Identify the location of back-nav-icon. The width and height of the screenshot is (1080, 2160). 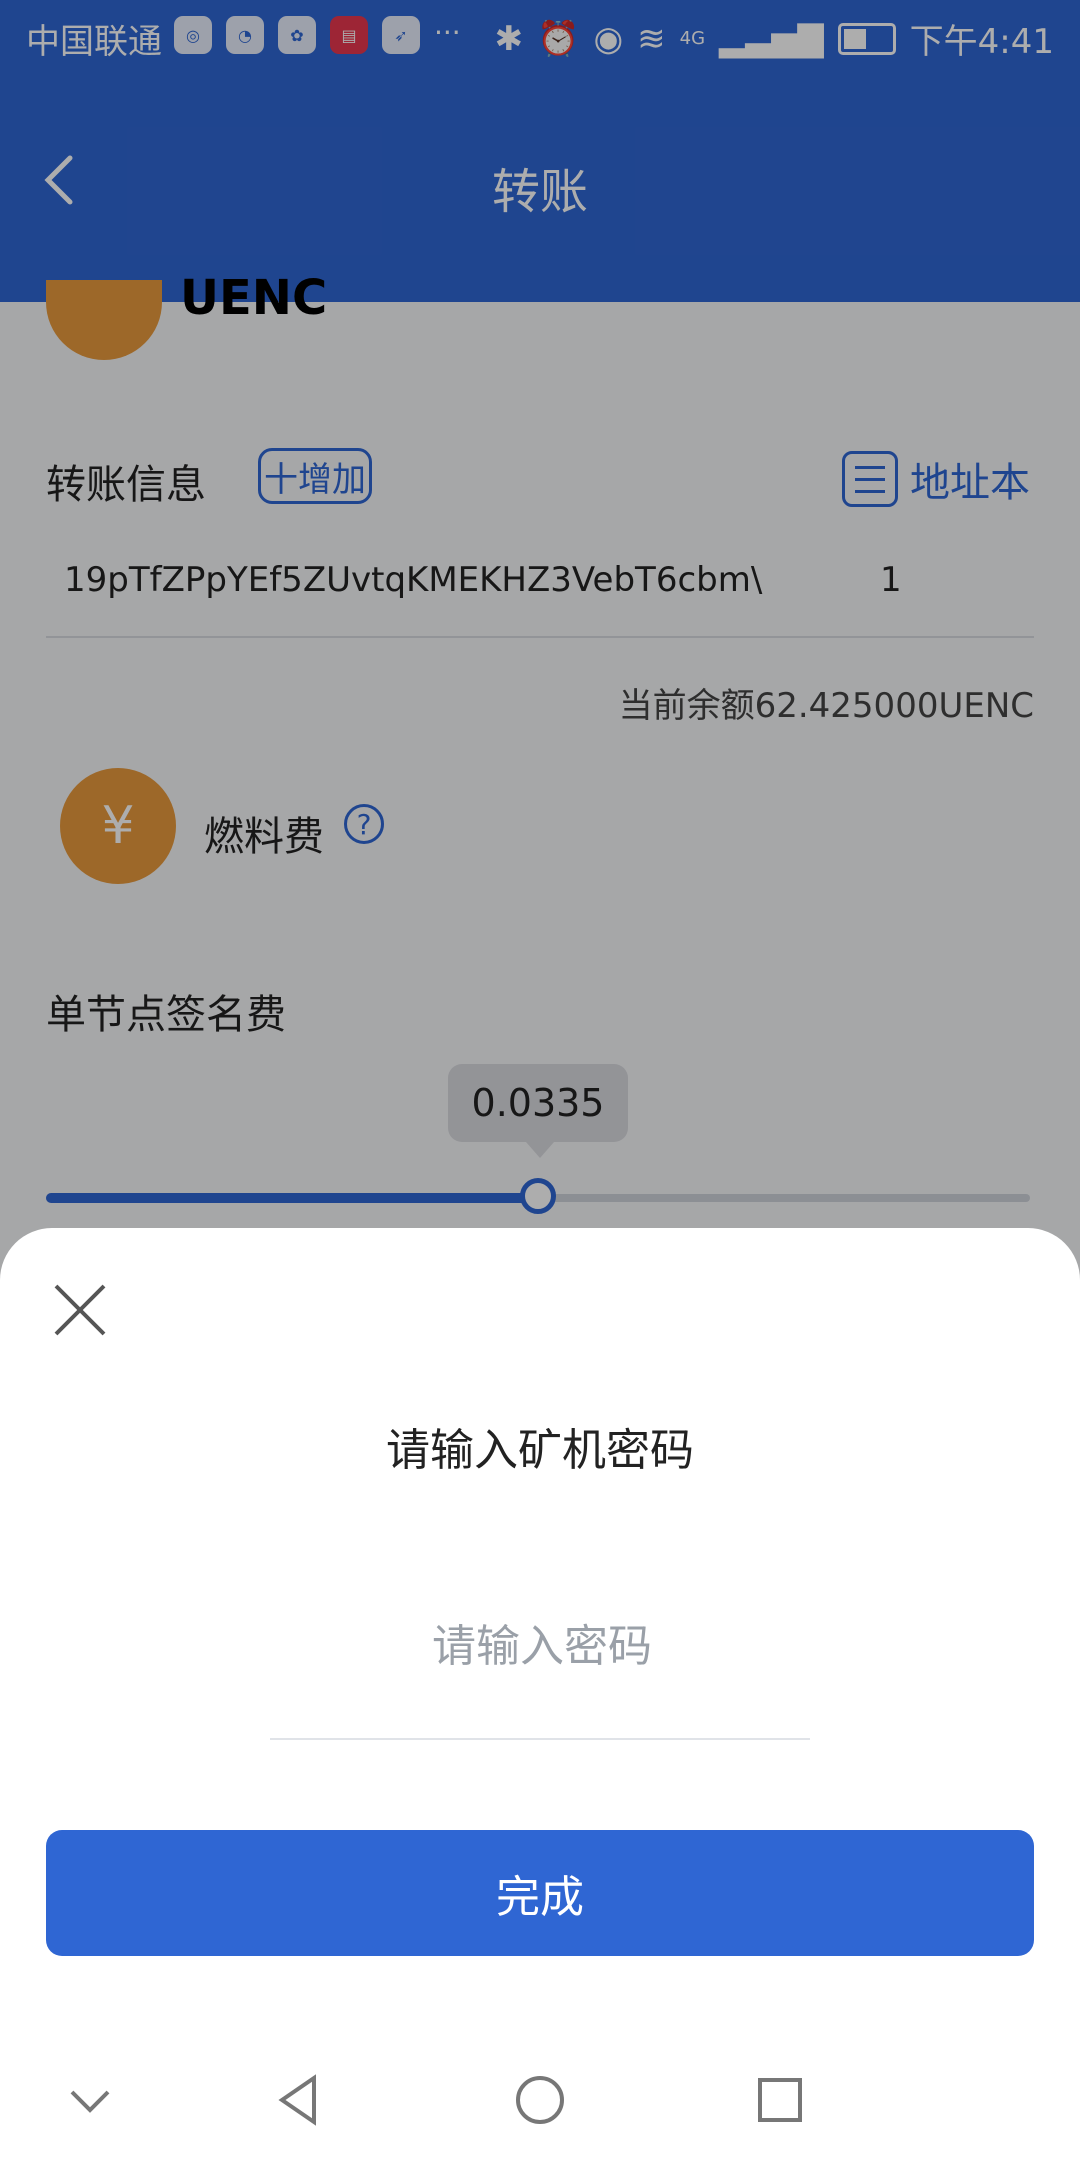
(300, 2100).